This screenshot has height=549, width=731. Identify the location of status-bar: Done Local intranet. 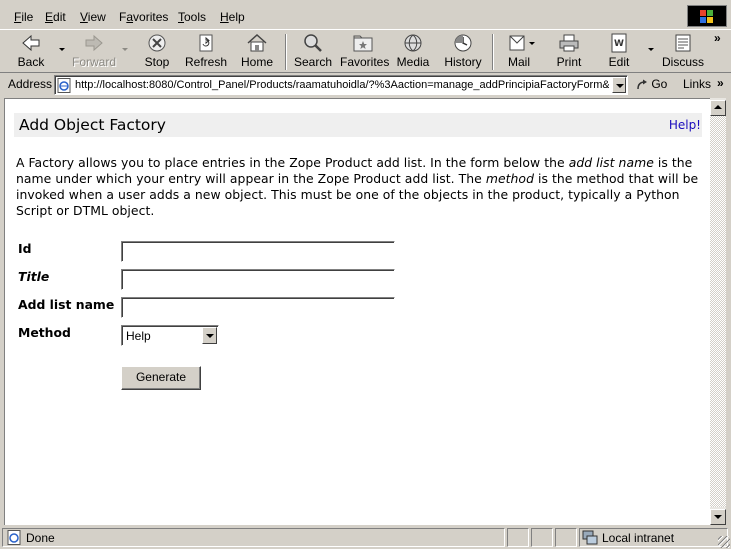
(365, 537).